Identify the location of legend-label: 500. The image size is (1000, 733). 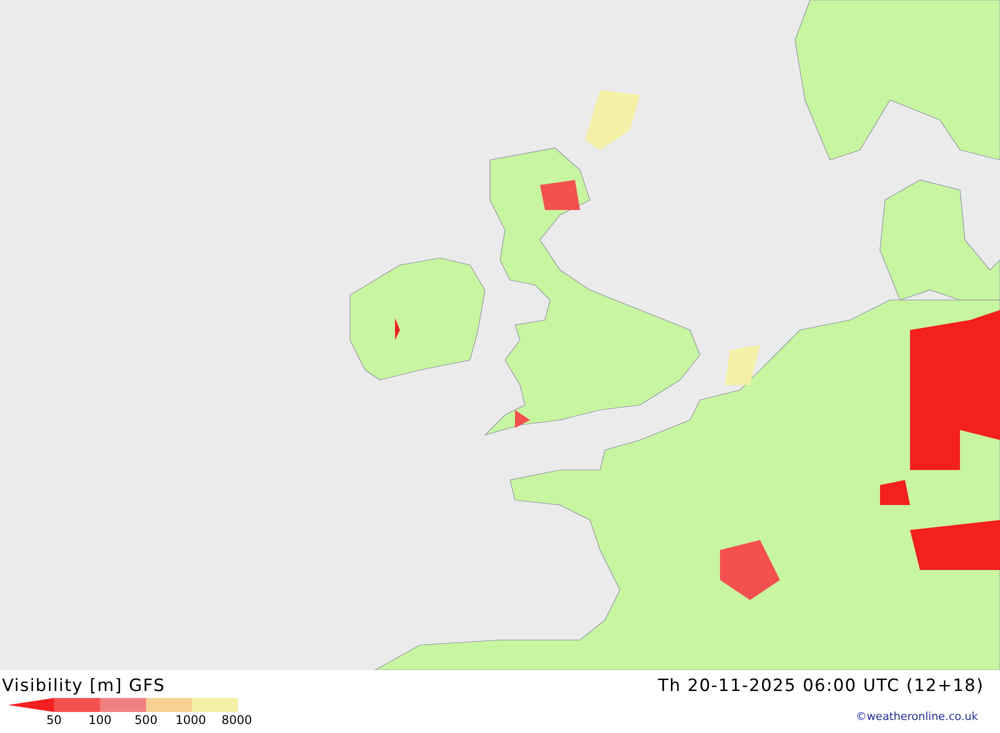
(146, 720).